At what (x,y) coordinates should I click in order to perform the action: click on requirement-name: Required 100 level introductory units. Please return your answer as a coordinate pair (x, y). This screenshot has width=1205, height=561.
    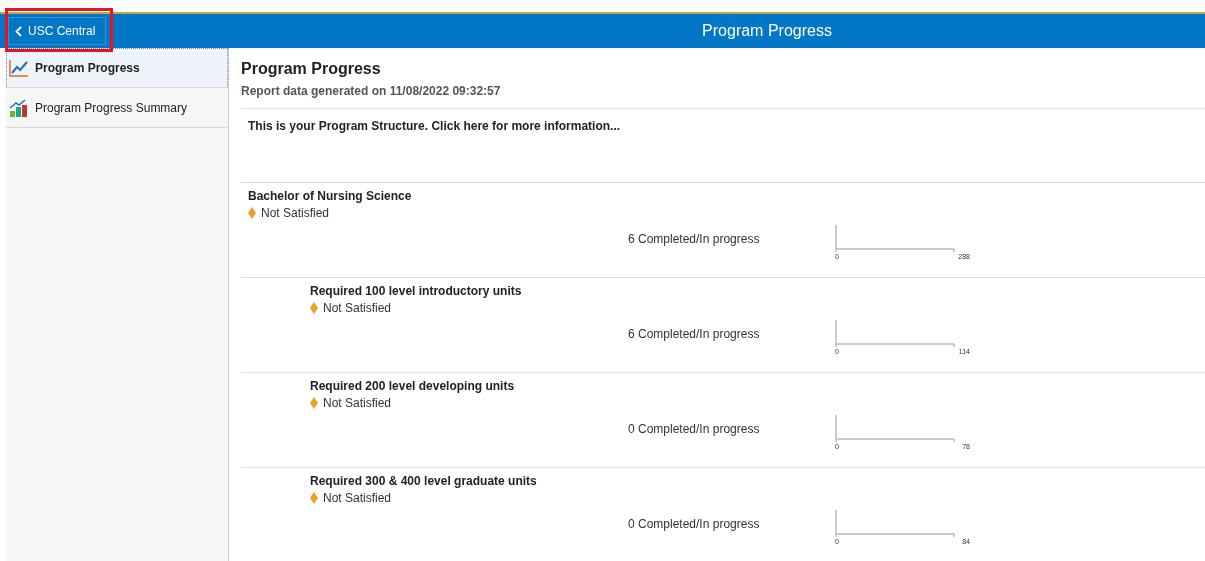
    Looking at the image, I should click on (416, 291).